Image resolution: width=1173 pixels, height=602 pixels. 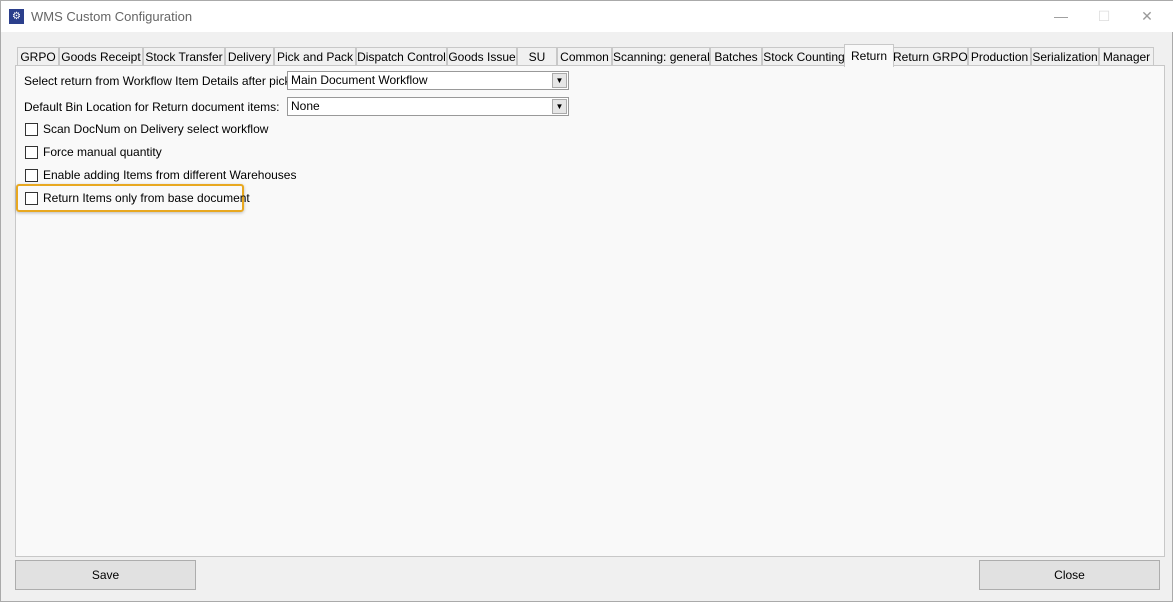 I want to click on force-manual-quantity-checkbox, so click(x=31, y=152).